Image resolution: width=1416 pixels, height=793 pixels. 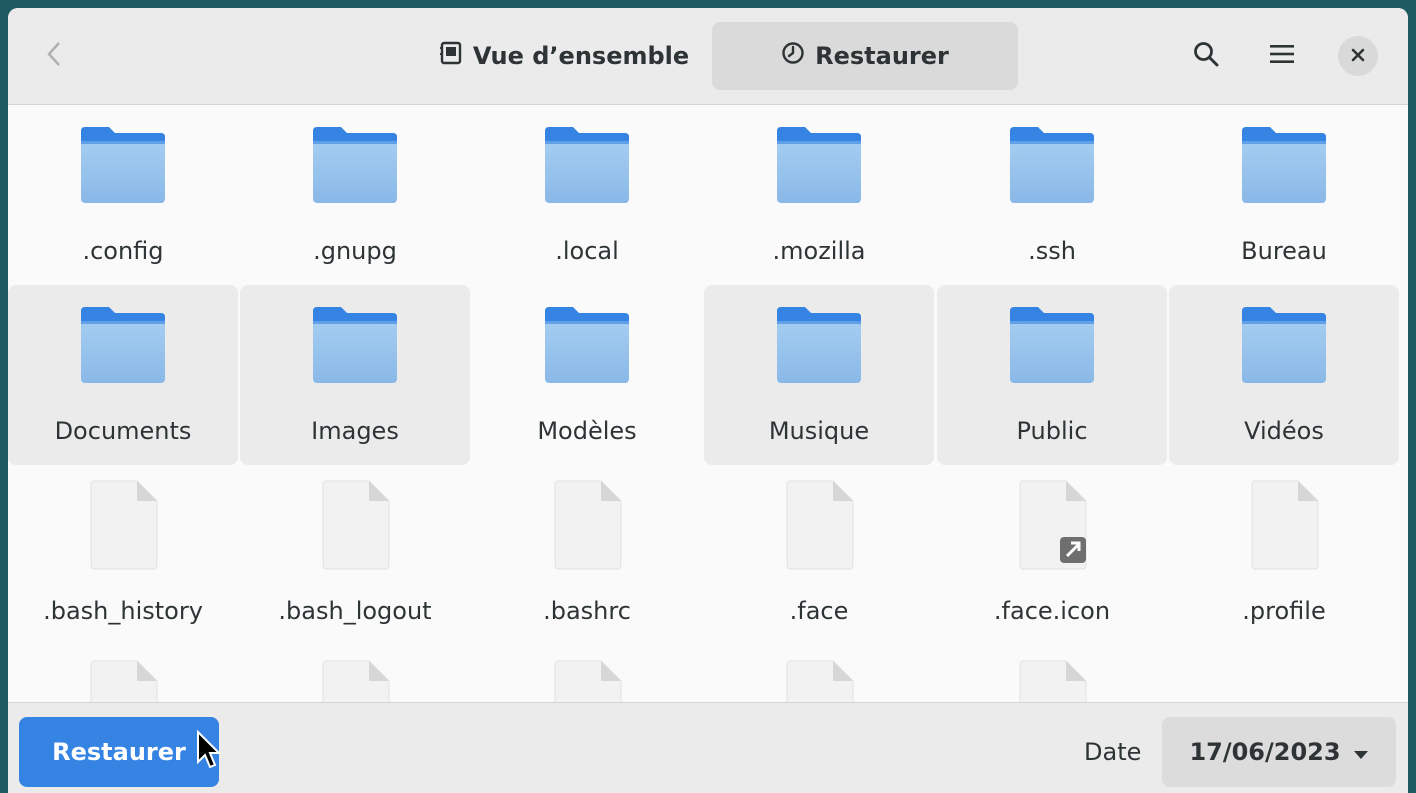 I want to click on close-button, so click(x=1358, y=56).